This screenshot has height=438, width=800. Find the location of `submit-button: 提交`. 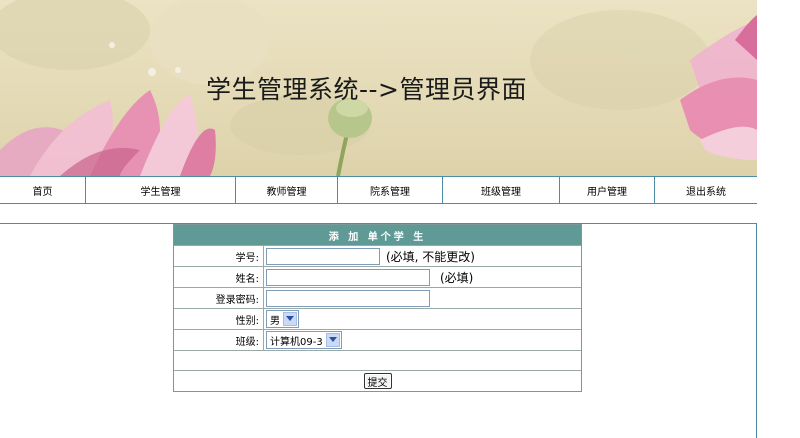

submit-button: 提交 is located at coordinates (377, 381).